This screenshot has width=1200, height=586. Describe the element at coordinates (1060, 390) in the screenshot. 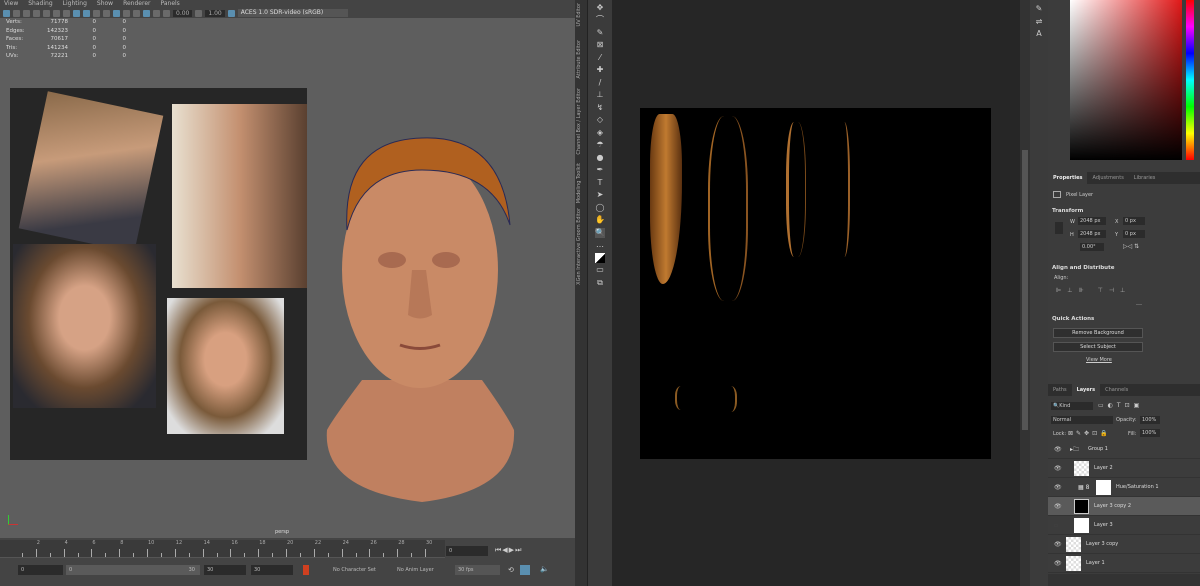

I see `tab-paths: Paths` at that location.